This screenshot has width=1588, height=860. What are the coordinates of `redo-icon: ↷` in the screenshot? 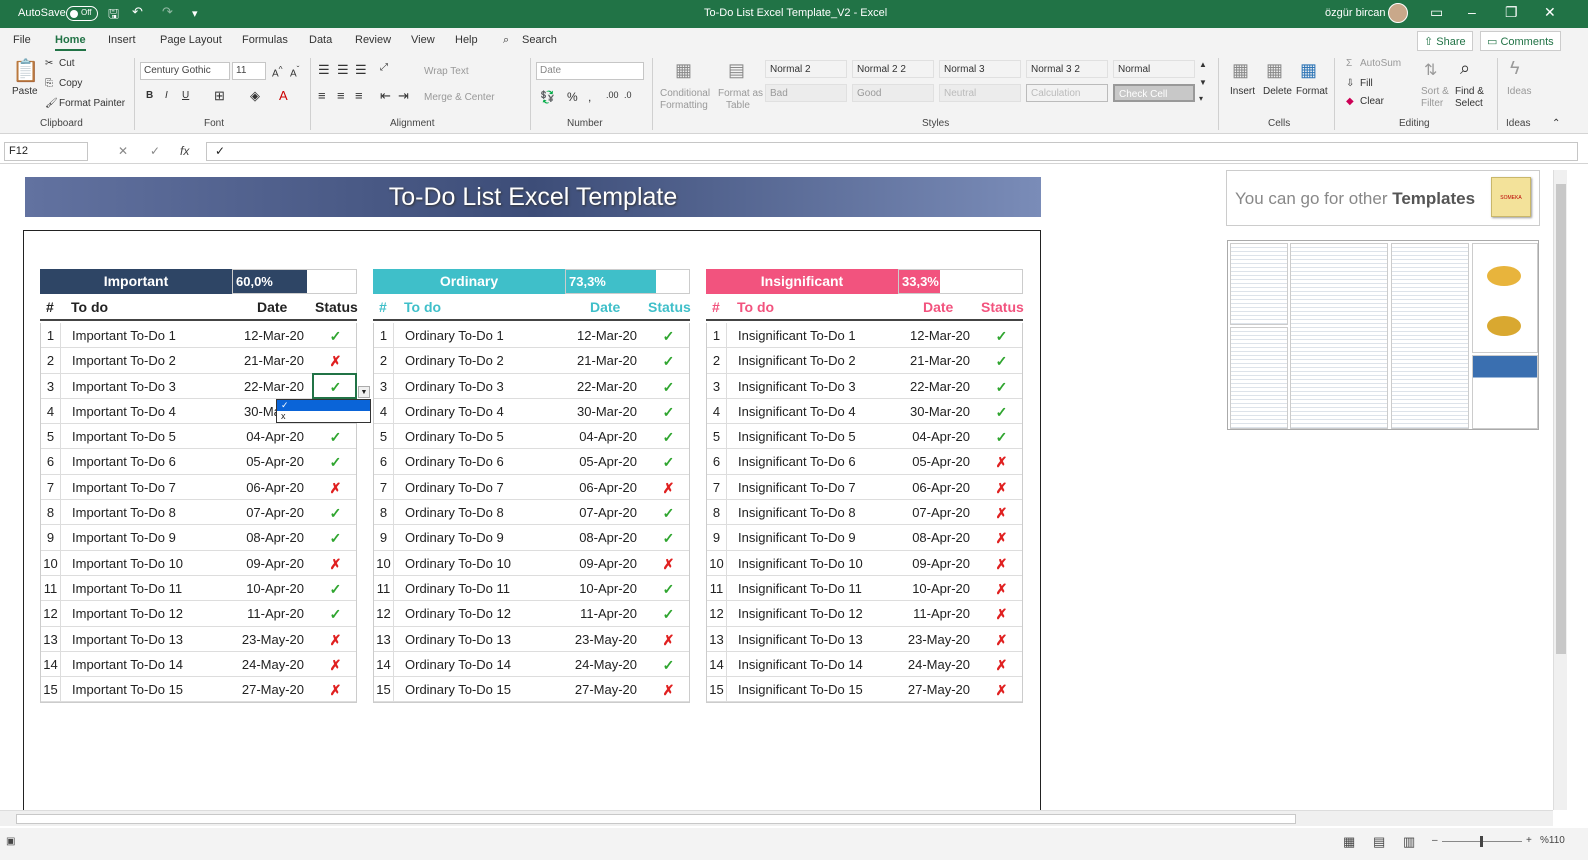 It's located at (167, 12).